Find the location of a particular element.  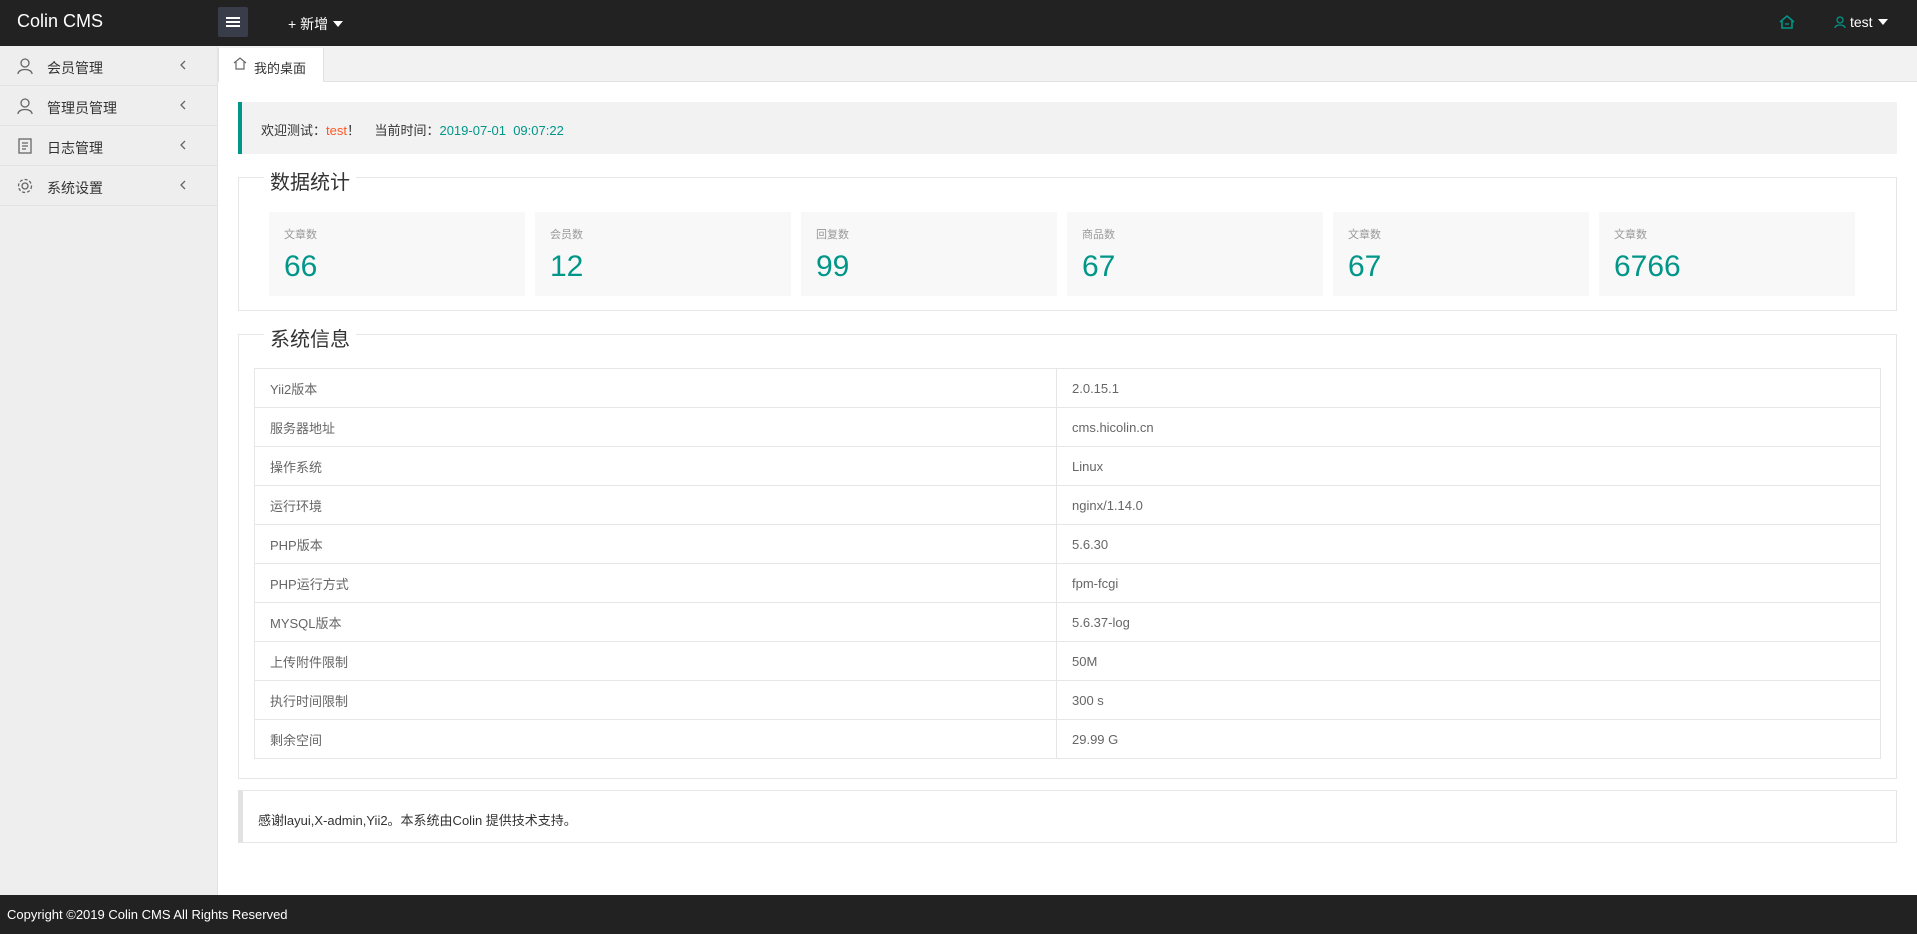

sidebar-item-label: 管理员管理 is located at coordinates (82, 108).